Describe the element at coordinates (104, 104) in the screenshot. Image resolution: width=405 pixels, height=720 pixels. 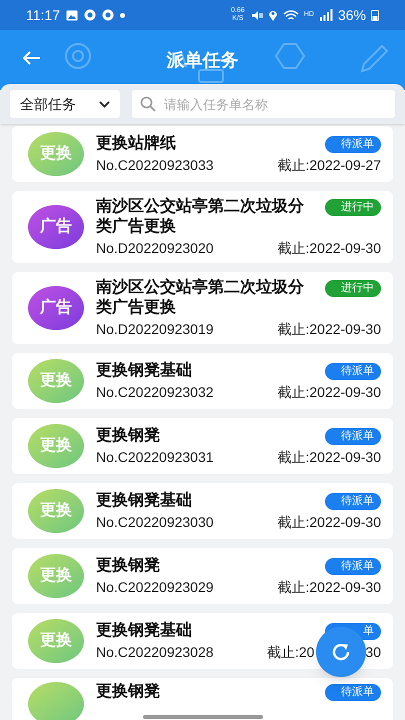
I see `chevron-down-icon` at that location.